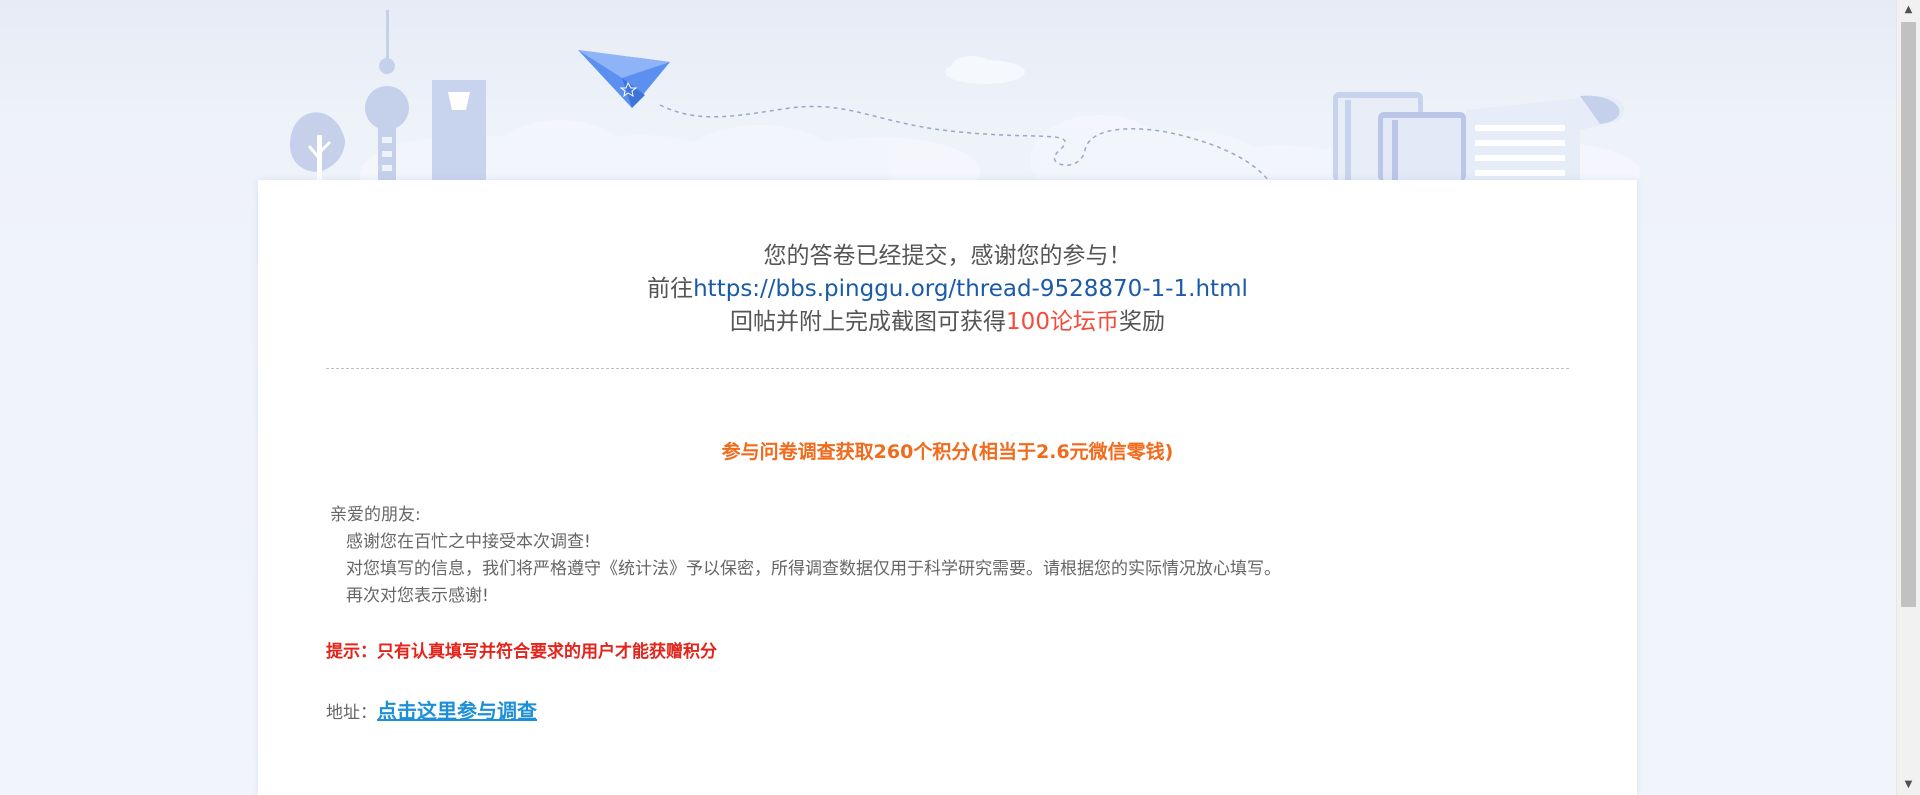 The image size is (1920, 795). What do you see at coordinates (1908, 785) in the screenshot?
I see `scroll-down-arrow-icon: ▼` at bounding box center [1908, 785].